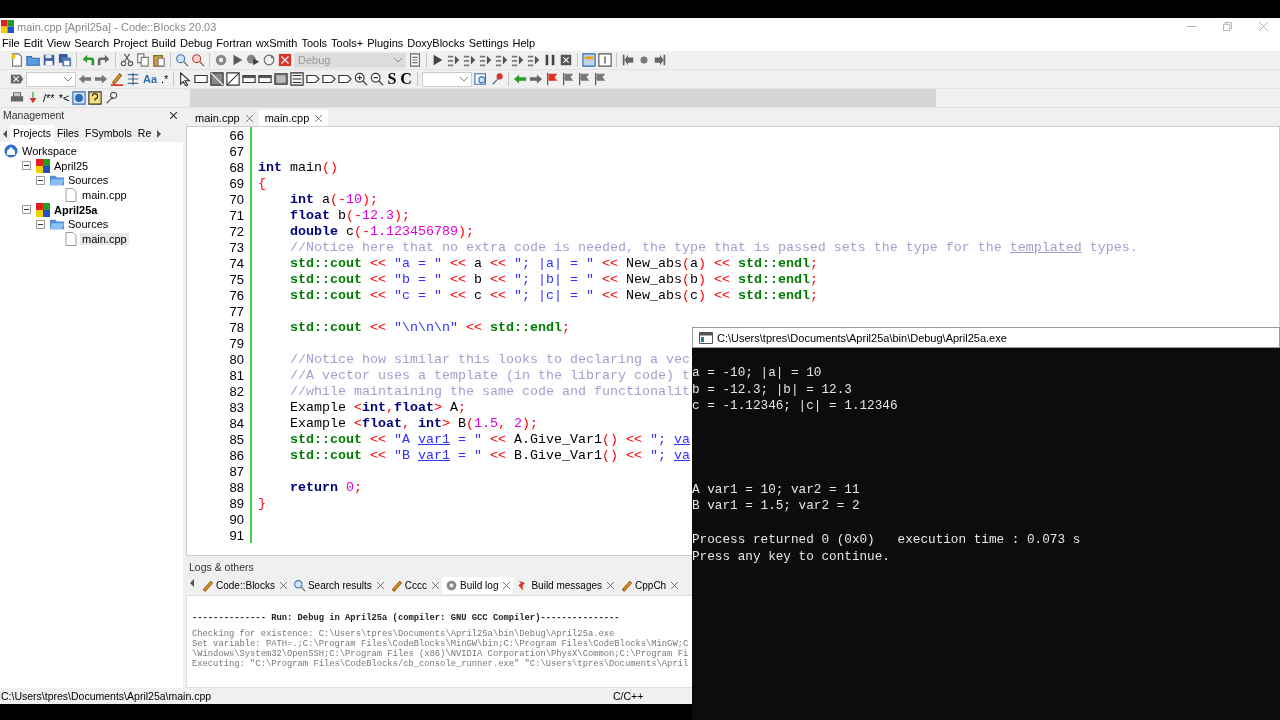 The width and height of the screenshot is (1280, 720). Describe the element at coordinates (236, 487) in the screenshot. I see `line-number: 88` at that location.